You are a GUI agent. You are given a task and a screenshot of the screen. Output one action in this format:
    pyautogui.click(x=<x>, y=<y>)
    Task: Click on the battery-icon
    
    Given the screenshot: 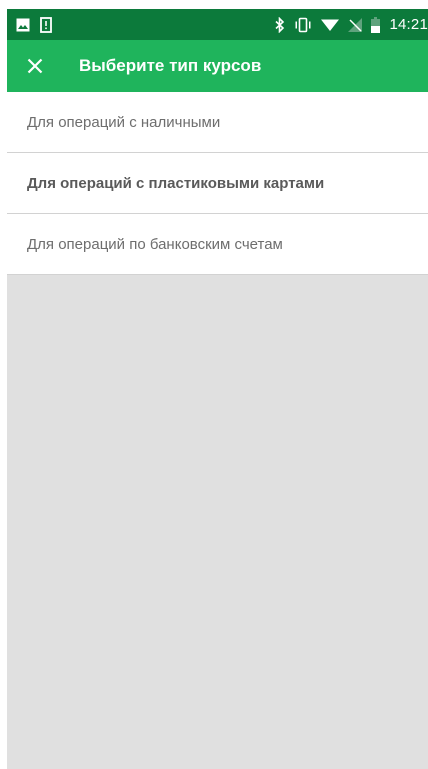 What is the action you would take?
    pyautogui.click(x=376, y=24)
    